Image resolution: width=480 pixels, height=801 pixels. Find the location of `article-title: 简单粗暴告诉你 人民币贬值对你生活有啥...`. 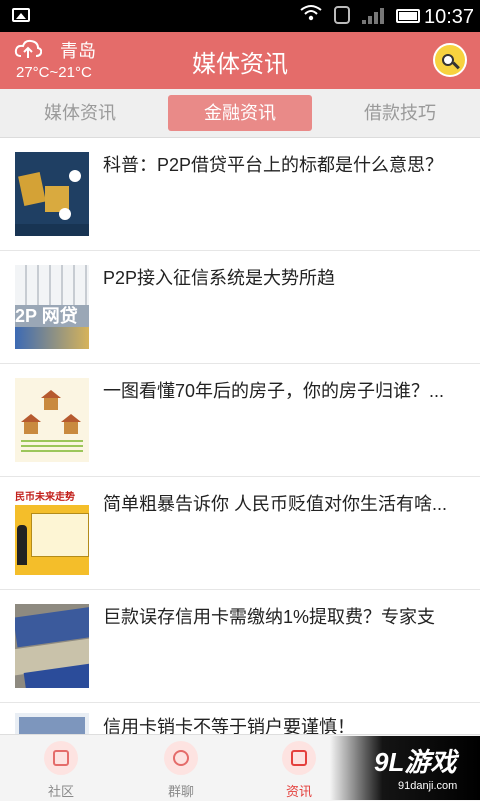

article-title: 简单粗暴告诉你 人民币贬值对你生活有啥... is located at coordinates (275, 504).